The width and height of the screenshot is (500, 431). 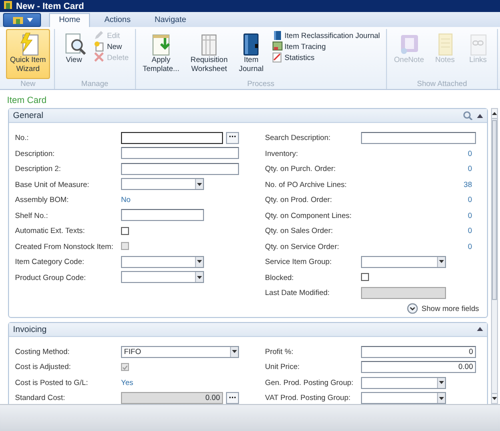 I want to click on tracing-icon, so click(x=277, y=46).